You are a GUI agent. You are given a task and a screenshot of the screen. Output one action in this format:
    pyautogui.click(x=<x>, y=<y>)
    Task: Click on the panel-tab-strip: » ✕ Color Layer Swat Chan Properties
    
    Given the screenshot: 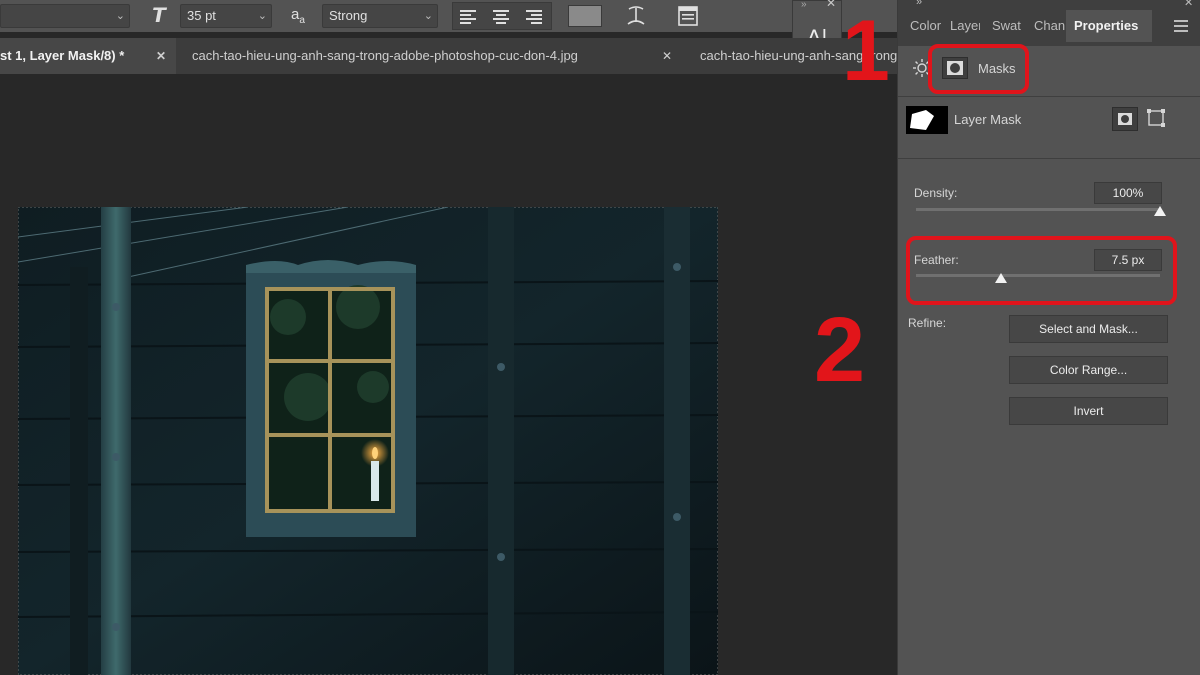 What is the action you would take?
    pyautogui.click(x=1049, y=23)
    